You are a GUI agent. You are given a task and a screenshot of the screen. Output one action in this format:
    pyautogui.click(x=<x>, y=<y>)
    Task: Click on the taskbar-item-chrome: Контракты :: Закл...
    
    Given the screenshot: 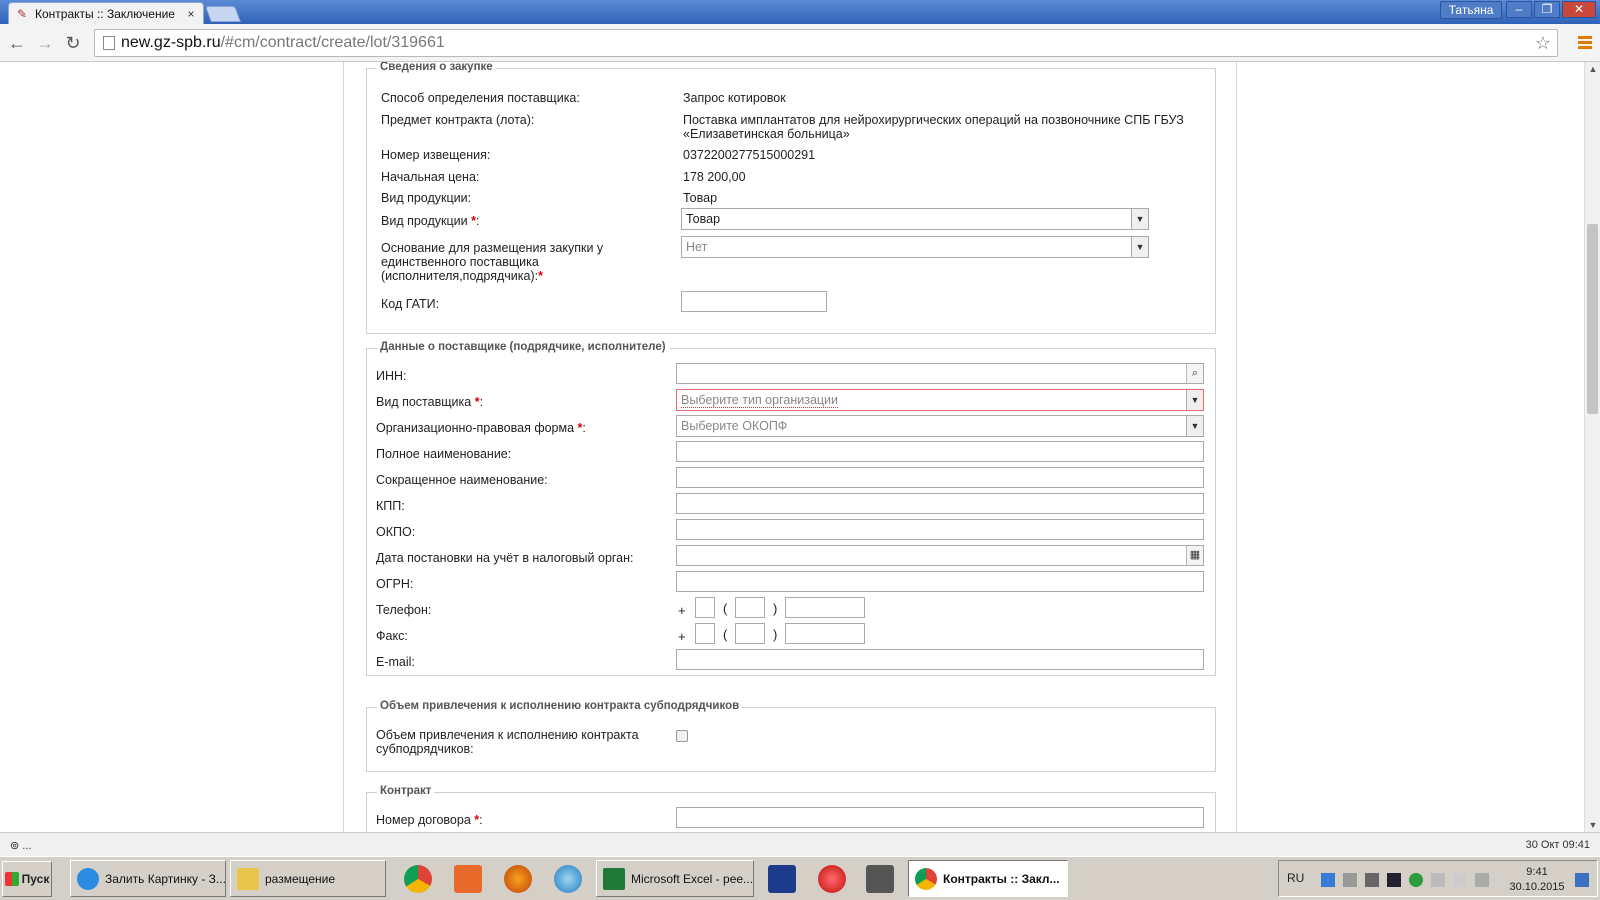 What is the action you would take?
    pyautogui.click(x=988, y=878)
    